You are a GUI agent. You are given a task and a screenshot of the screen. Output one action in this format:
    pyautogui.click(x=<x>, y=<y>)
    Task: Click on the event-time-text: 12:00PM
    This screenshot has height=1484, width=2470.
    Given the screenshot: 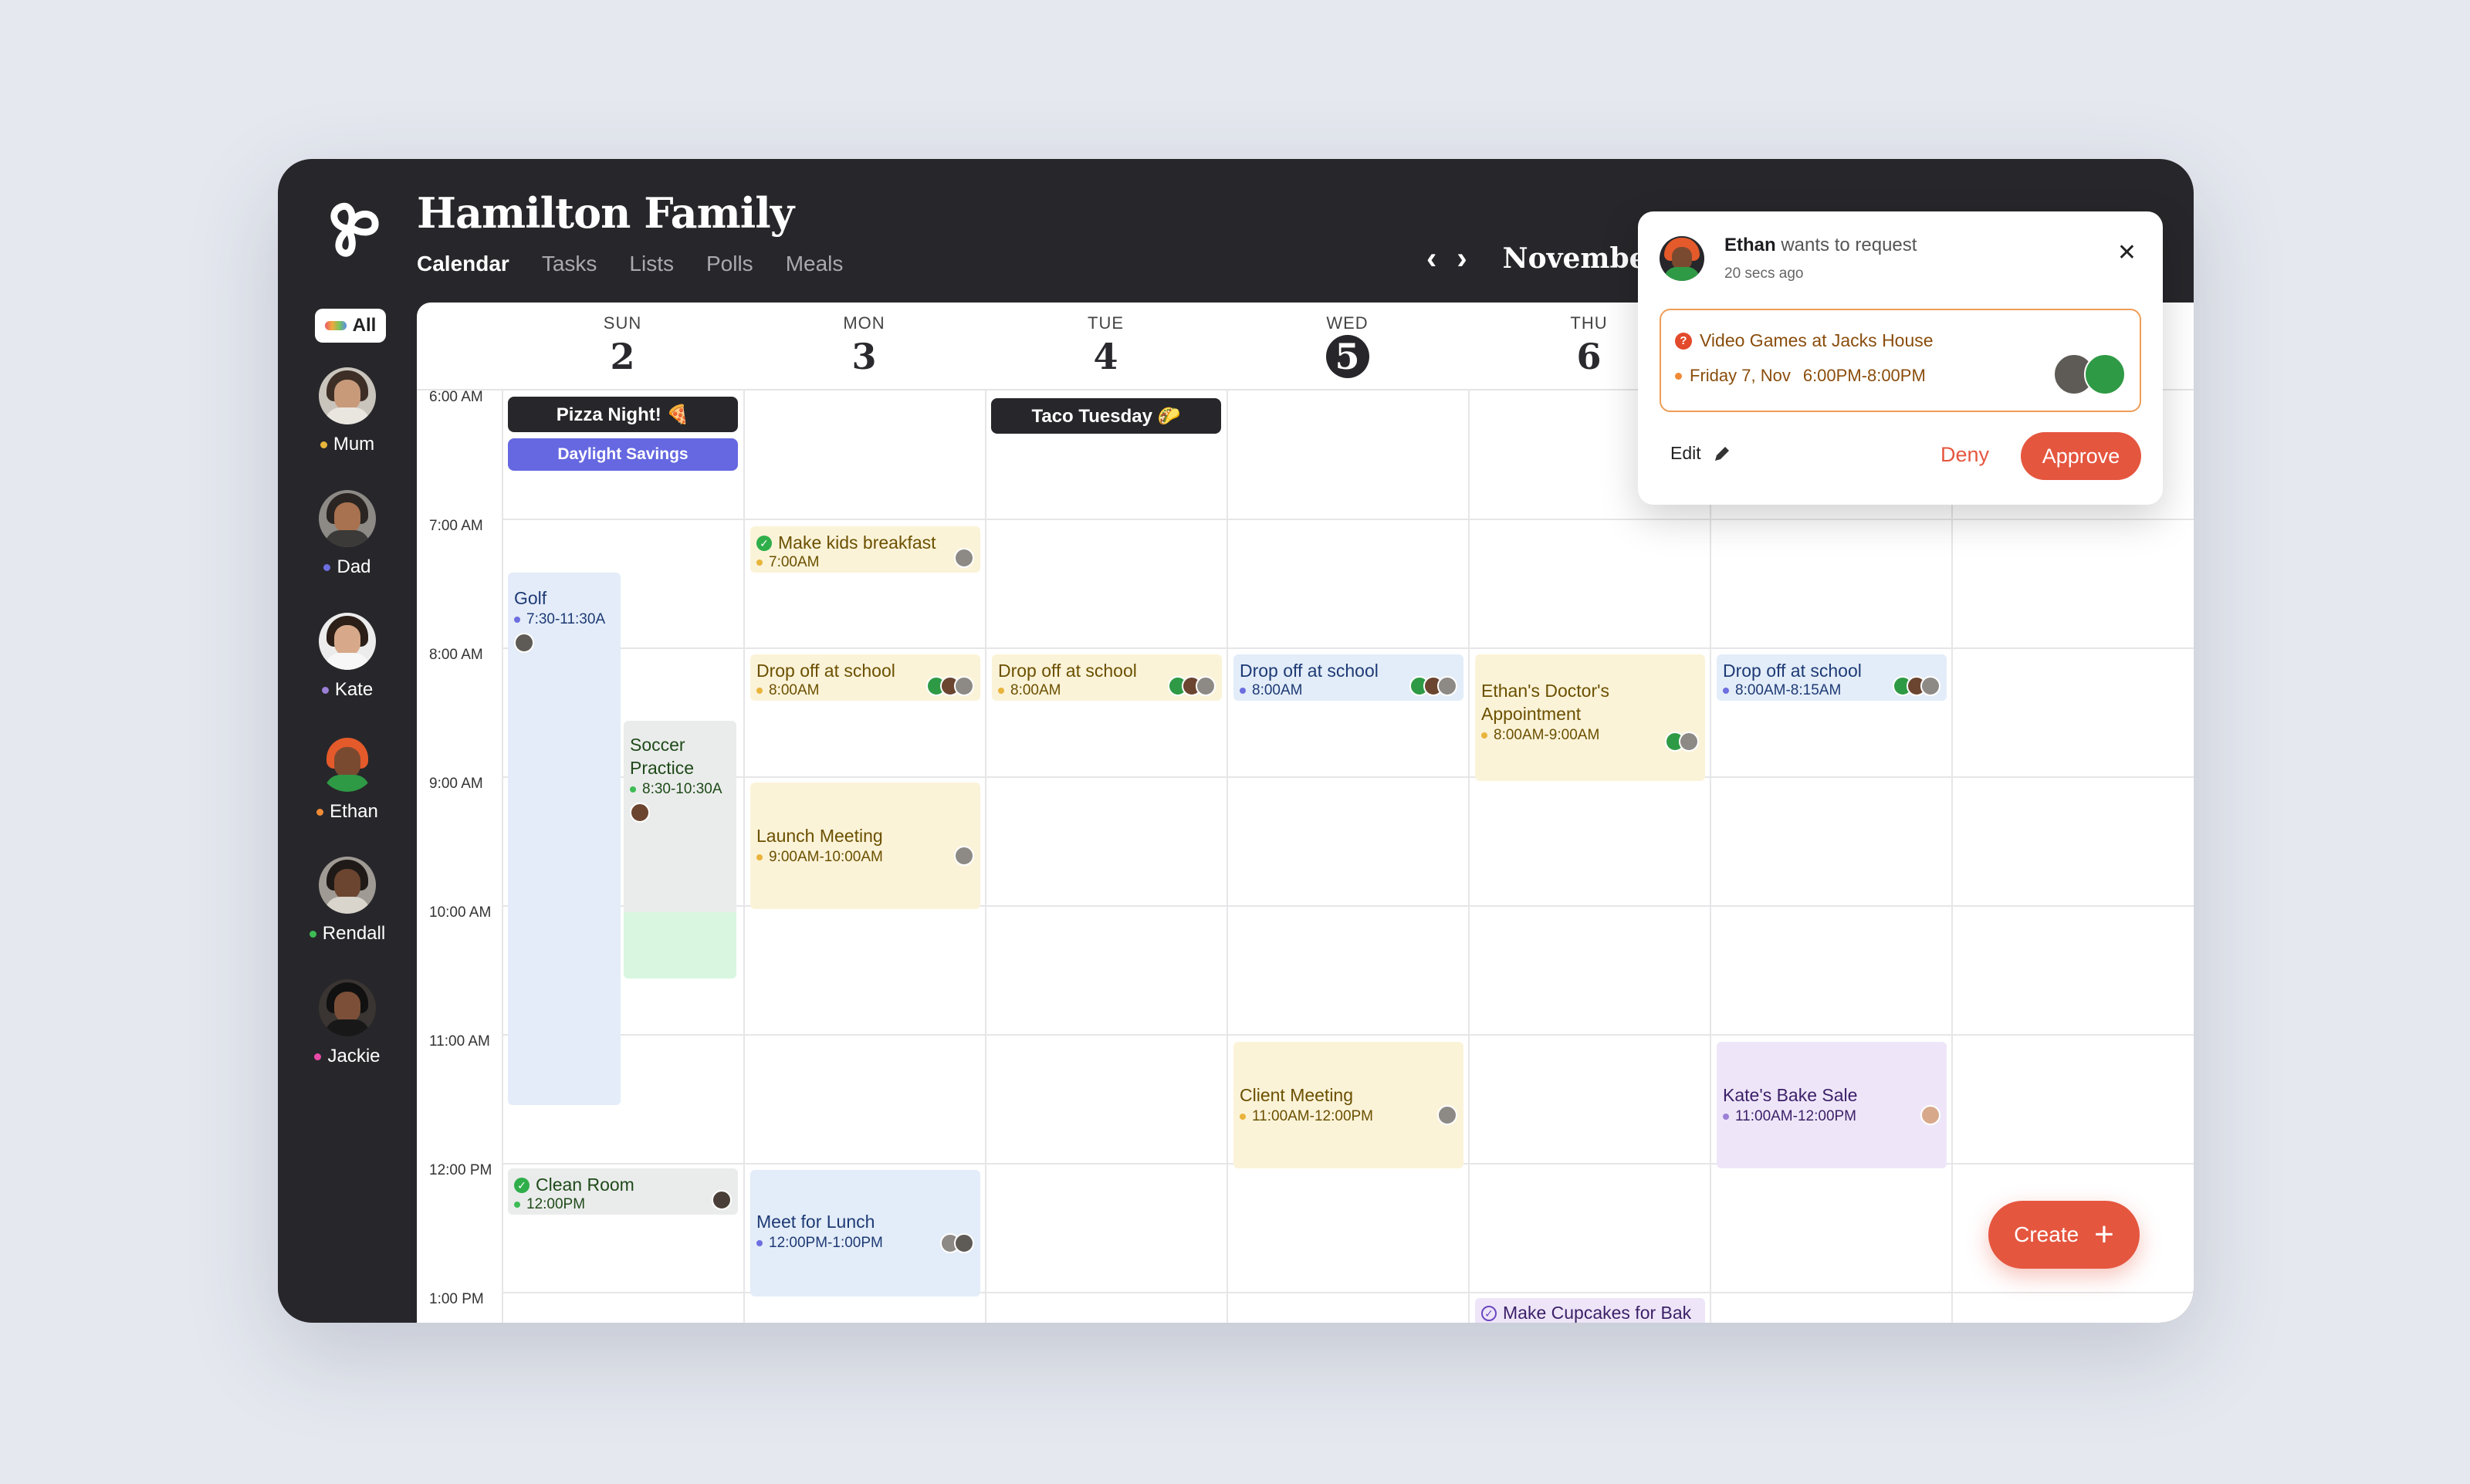 What is the action you would take?
    pyautogui.click(x=556, y=1204)
    